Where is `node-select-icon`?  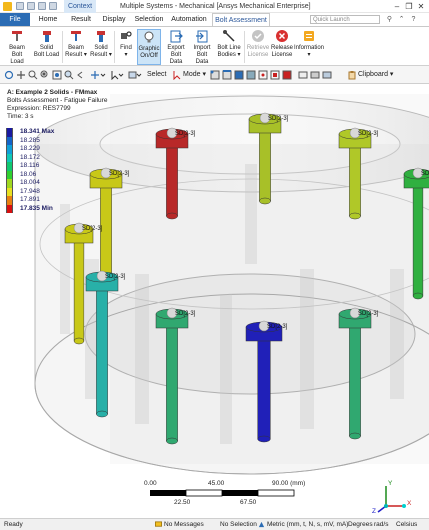
node-select-icon is located at coordinates (263, 75).